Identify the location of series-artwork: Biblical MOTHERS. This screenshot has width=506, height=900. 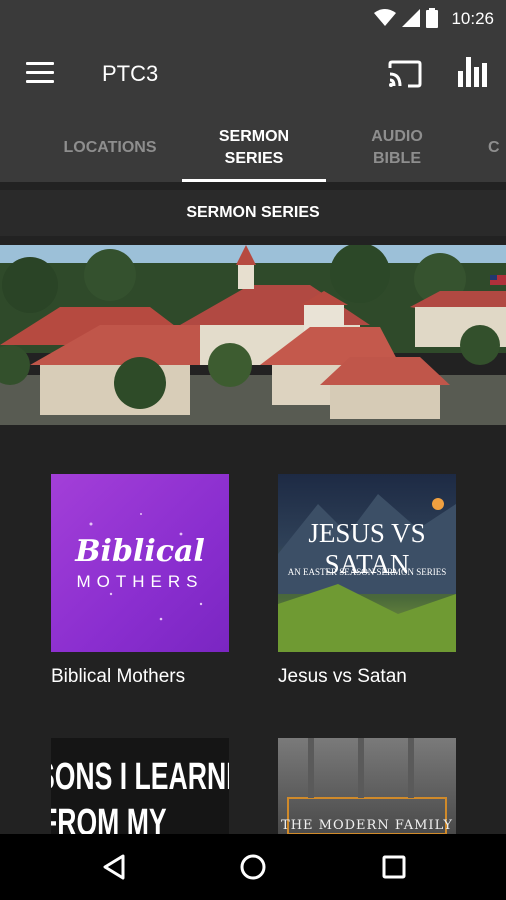
(140, 563).